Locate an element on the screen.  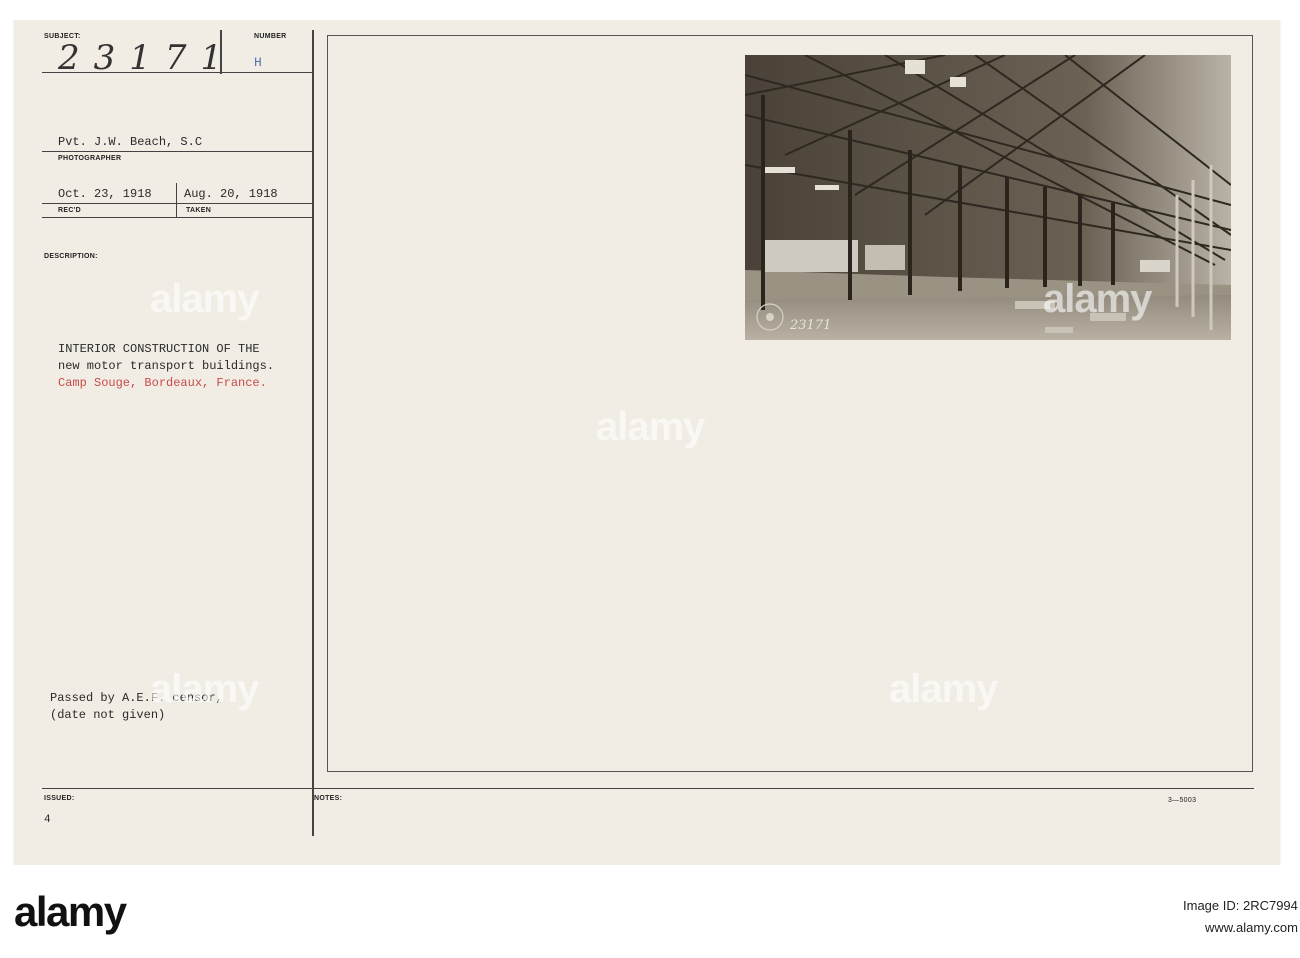
issued-label: ISSUED: is located at coordinates (59, 798).